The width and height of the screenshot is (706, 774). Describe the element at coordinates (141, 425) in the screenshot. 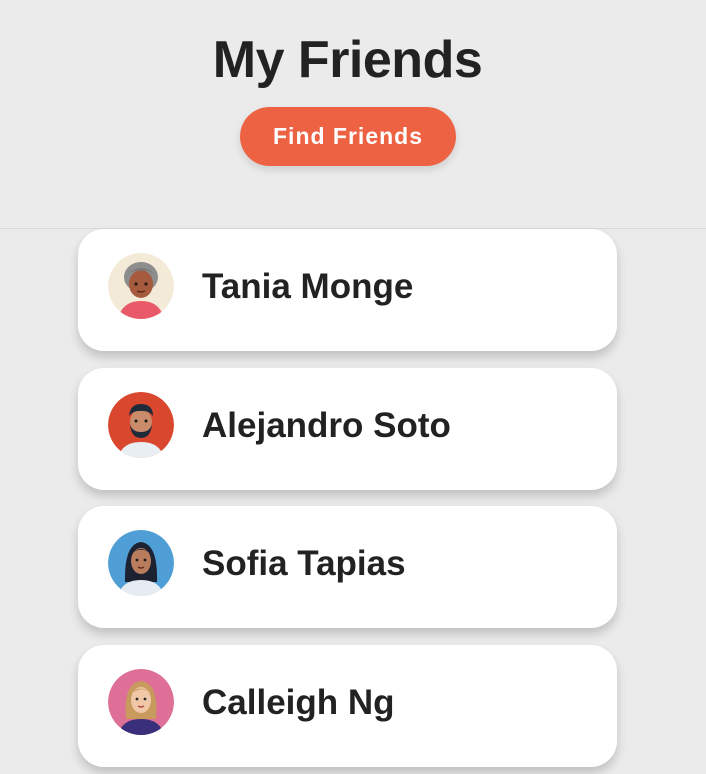

I see `avatar-bearded-man-icon` at that location.